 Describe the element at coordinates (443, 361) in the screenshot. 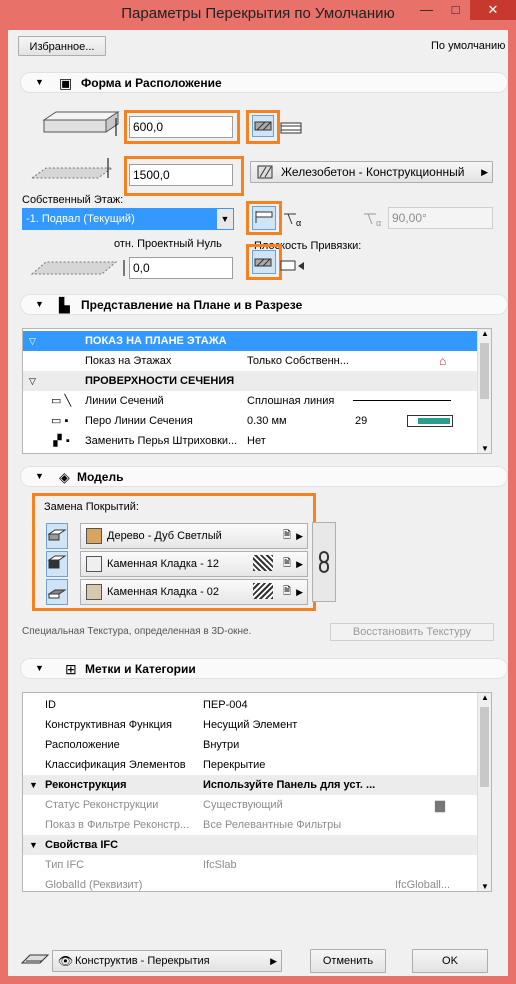

I see `story-display-icon: ⌂` at that location.